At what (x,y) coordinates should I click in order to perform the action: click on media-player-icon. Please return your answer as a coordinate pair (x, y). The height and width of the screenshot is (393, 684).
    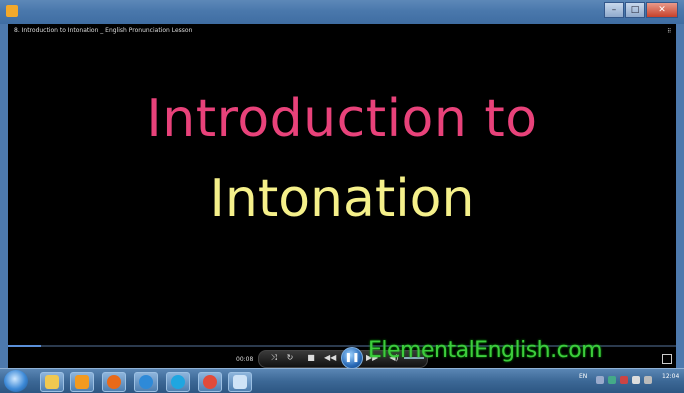
    Looking at the image, I should click on (82, 382).